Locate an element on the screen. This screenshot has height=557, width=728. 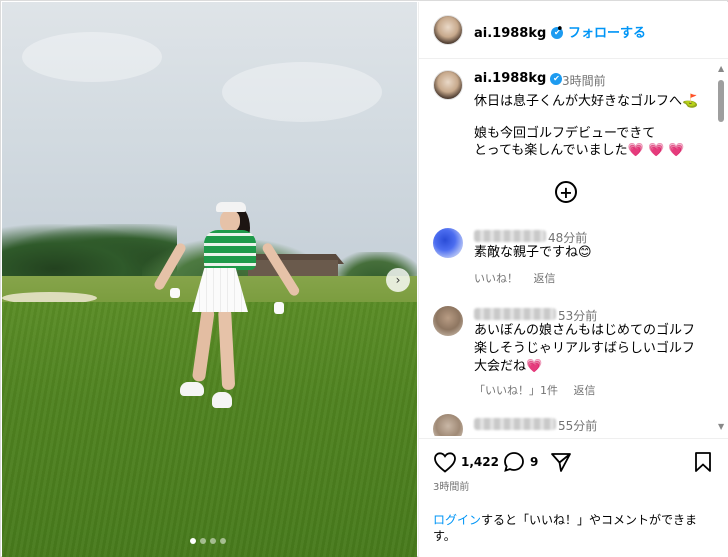
comments-count: 9 is located at coordinates (534, 462).